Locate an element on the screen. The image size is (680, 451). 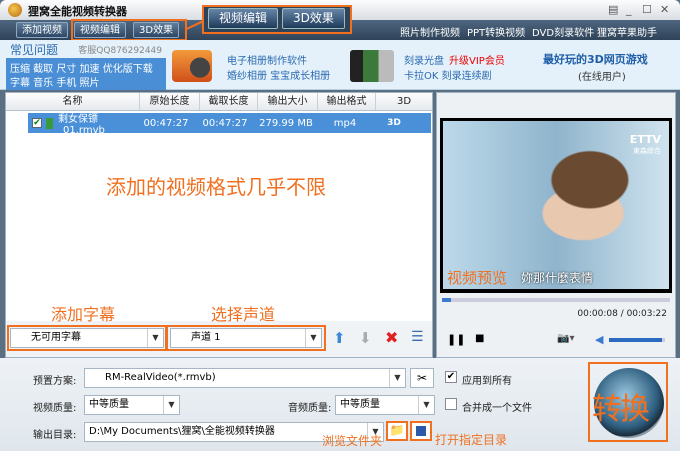
snapshot-icon: 📷▾ is located at coordinates (565, 338).